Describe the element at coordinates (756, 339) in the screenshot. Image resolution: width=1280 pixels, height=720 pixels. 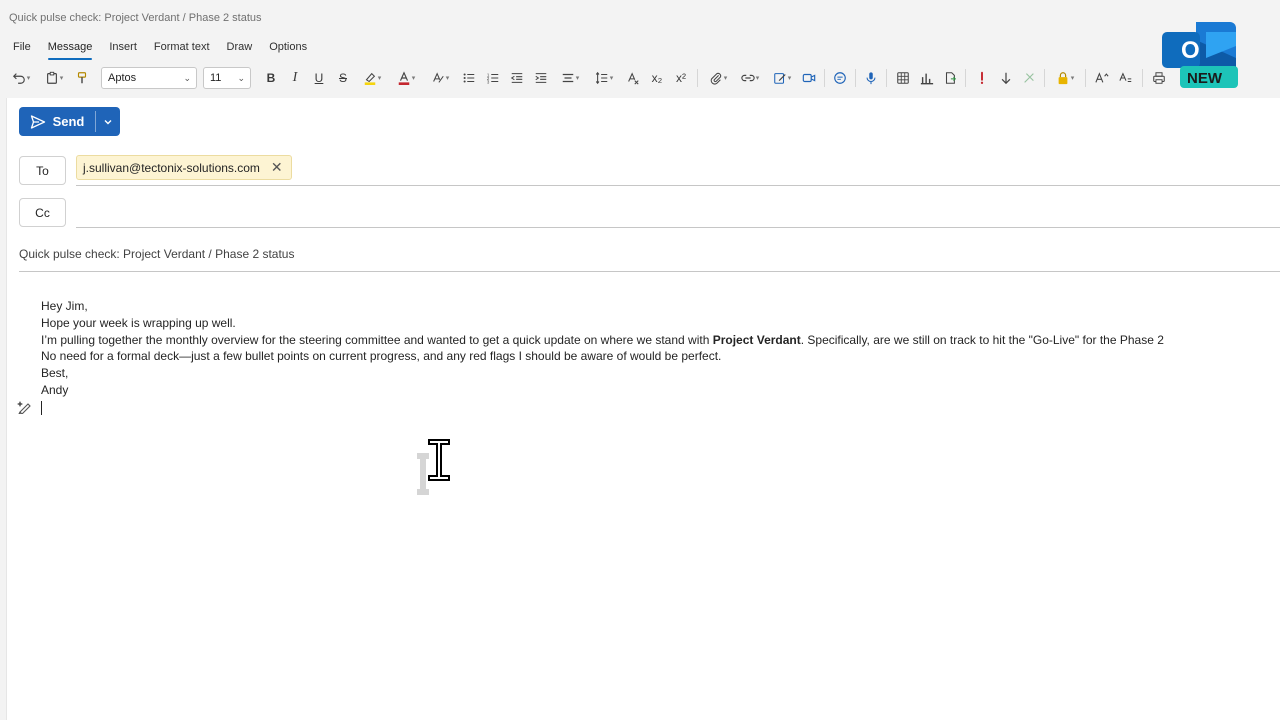
I see `project-name: Project Verdant` at that location.